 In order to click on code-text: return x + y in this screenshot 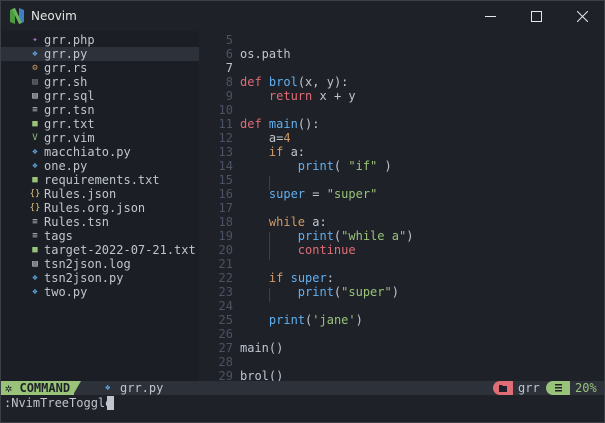, I will do `click(298, 96)`.